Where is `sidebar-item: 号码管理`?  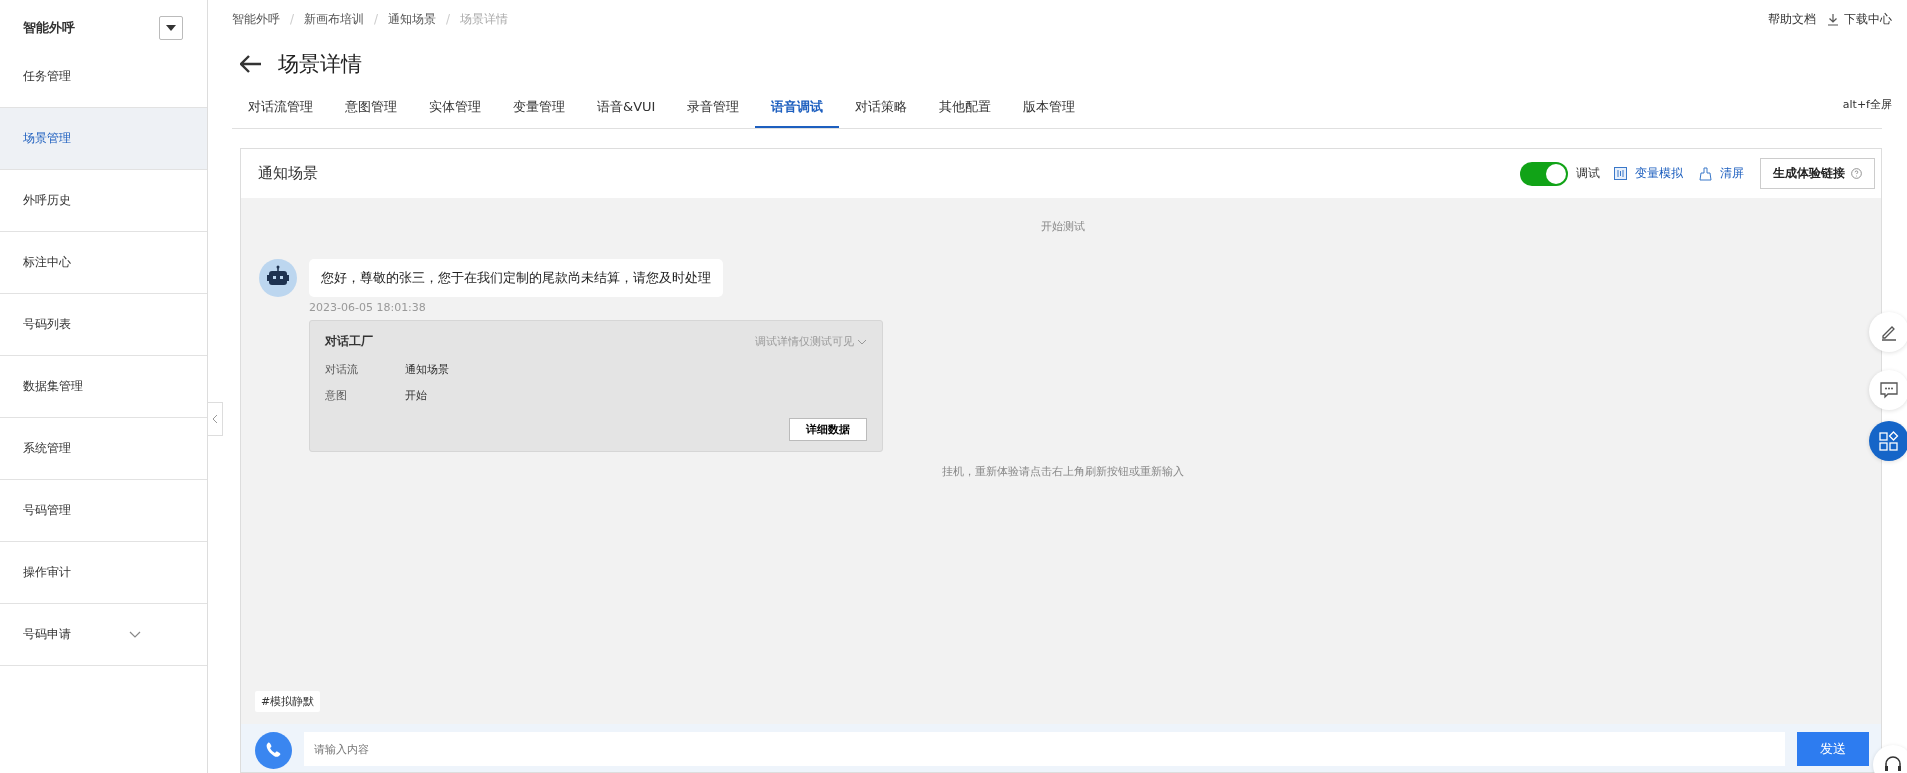
sidebar-item: 号码管理 is located at coordinates (103, 511).